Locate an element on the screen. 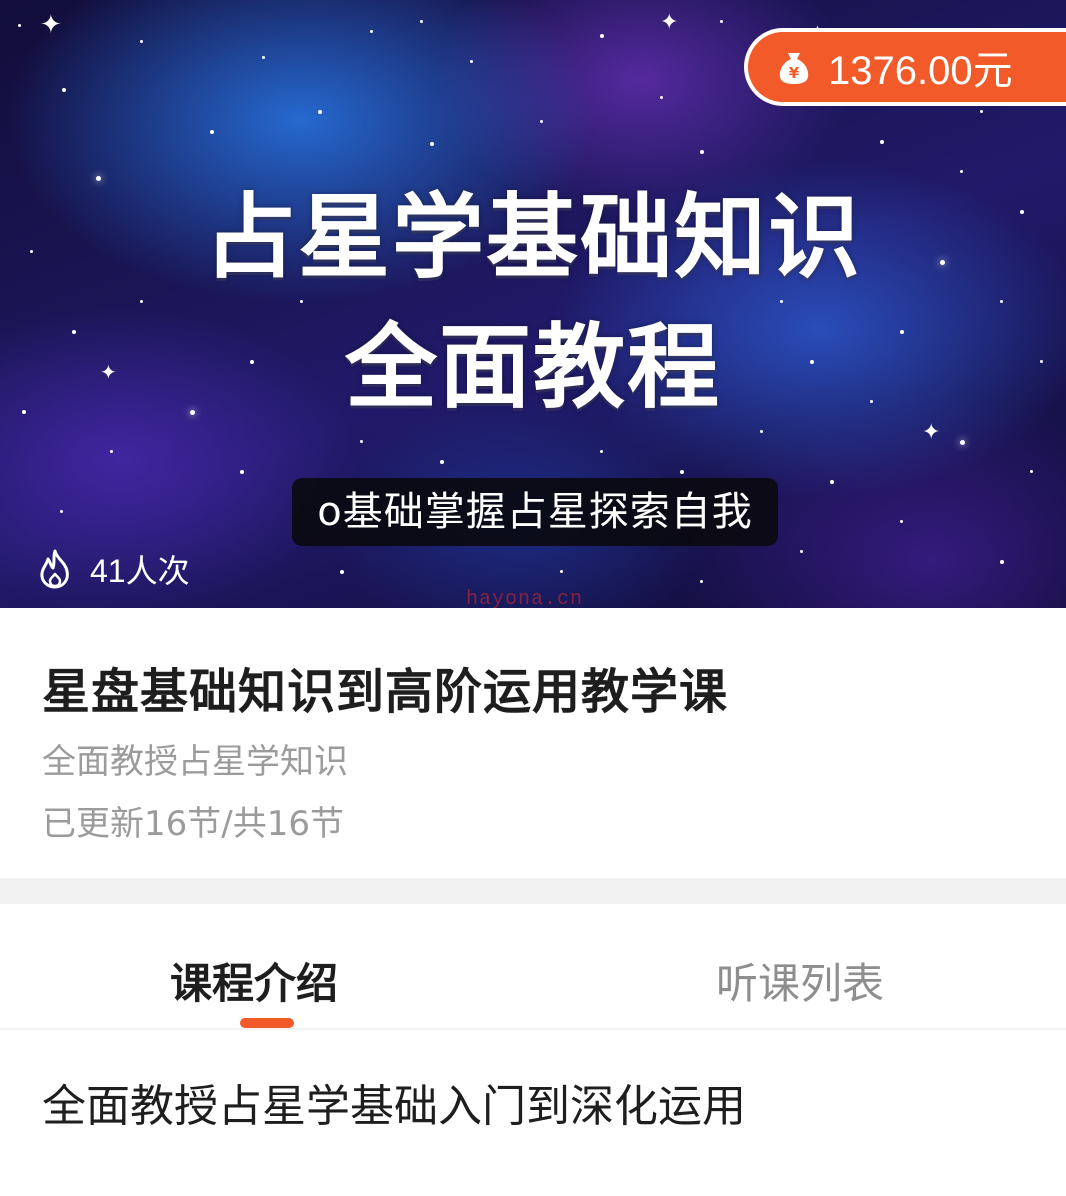  course-tabs: 课程介绍 听课列表 is located at coordinates (533, 967).